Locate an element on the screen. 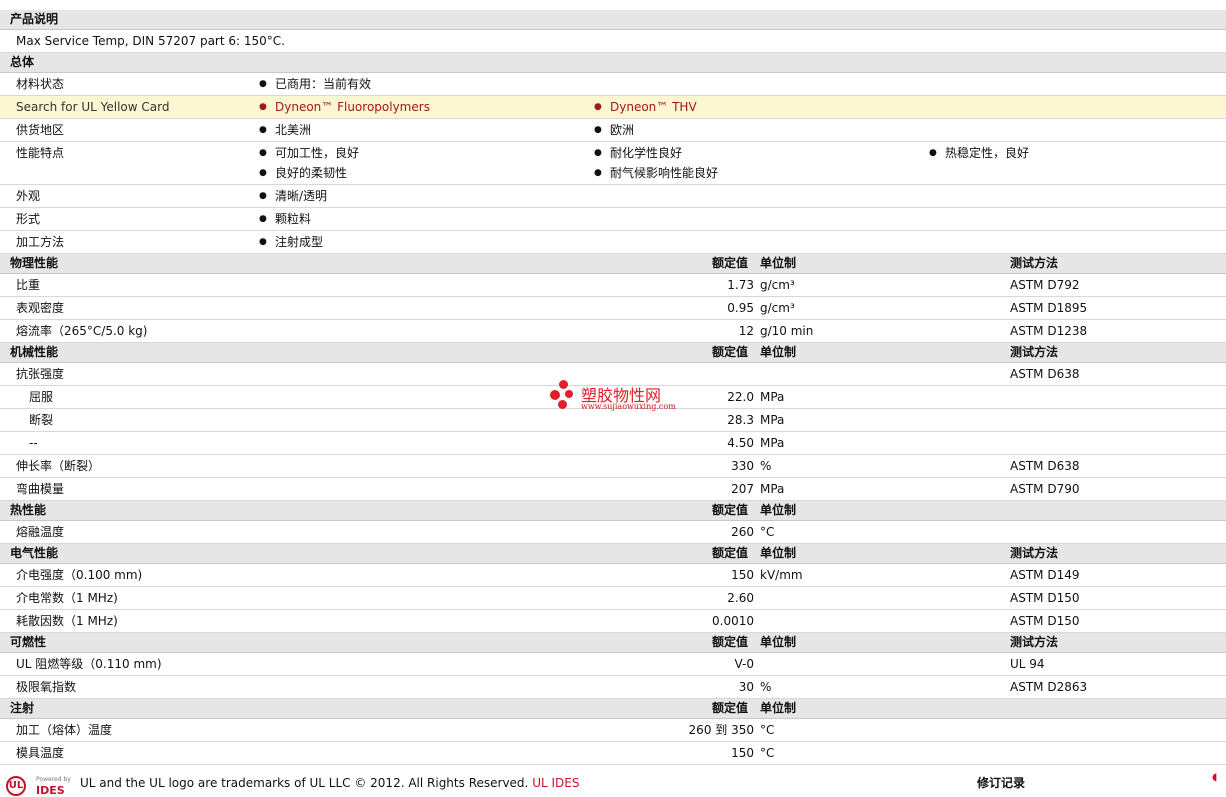 The height and width of the screenshot is (797, 1226). row-label: UL 阻燃等级（0.110 mm) is located at coordinates (89, 664).